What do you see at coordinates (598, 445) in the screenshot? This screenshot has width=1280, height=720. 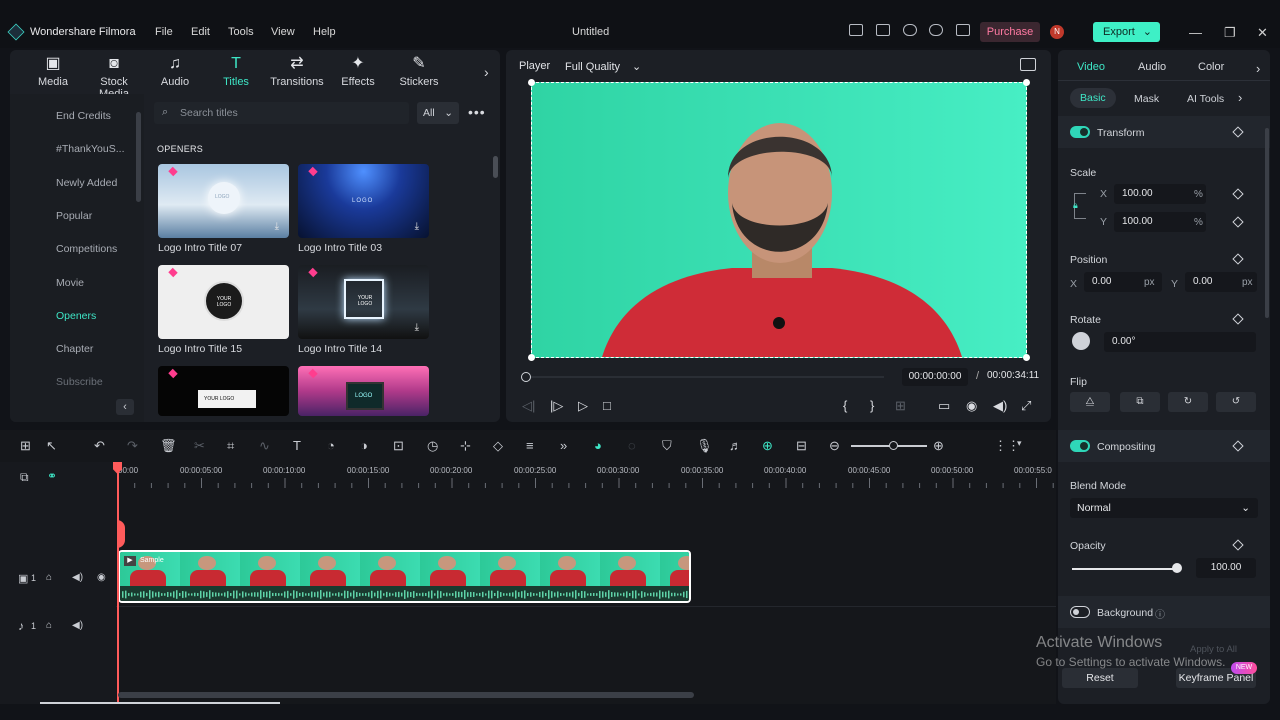 I see `ai-copilot-icon: ◕` at bounding box center [598, 445].